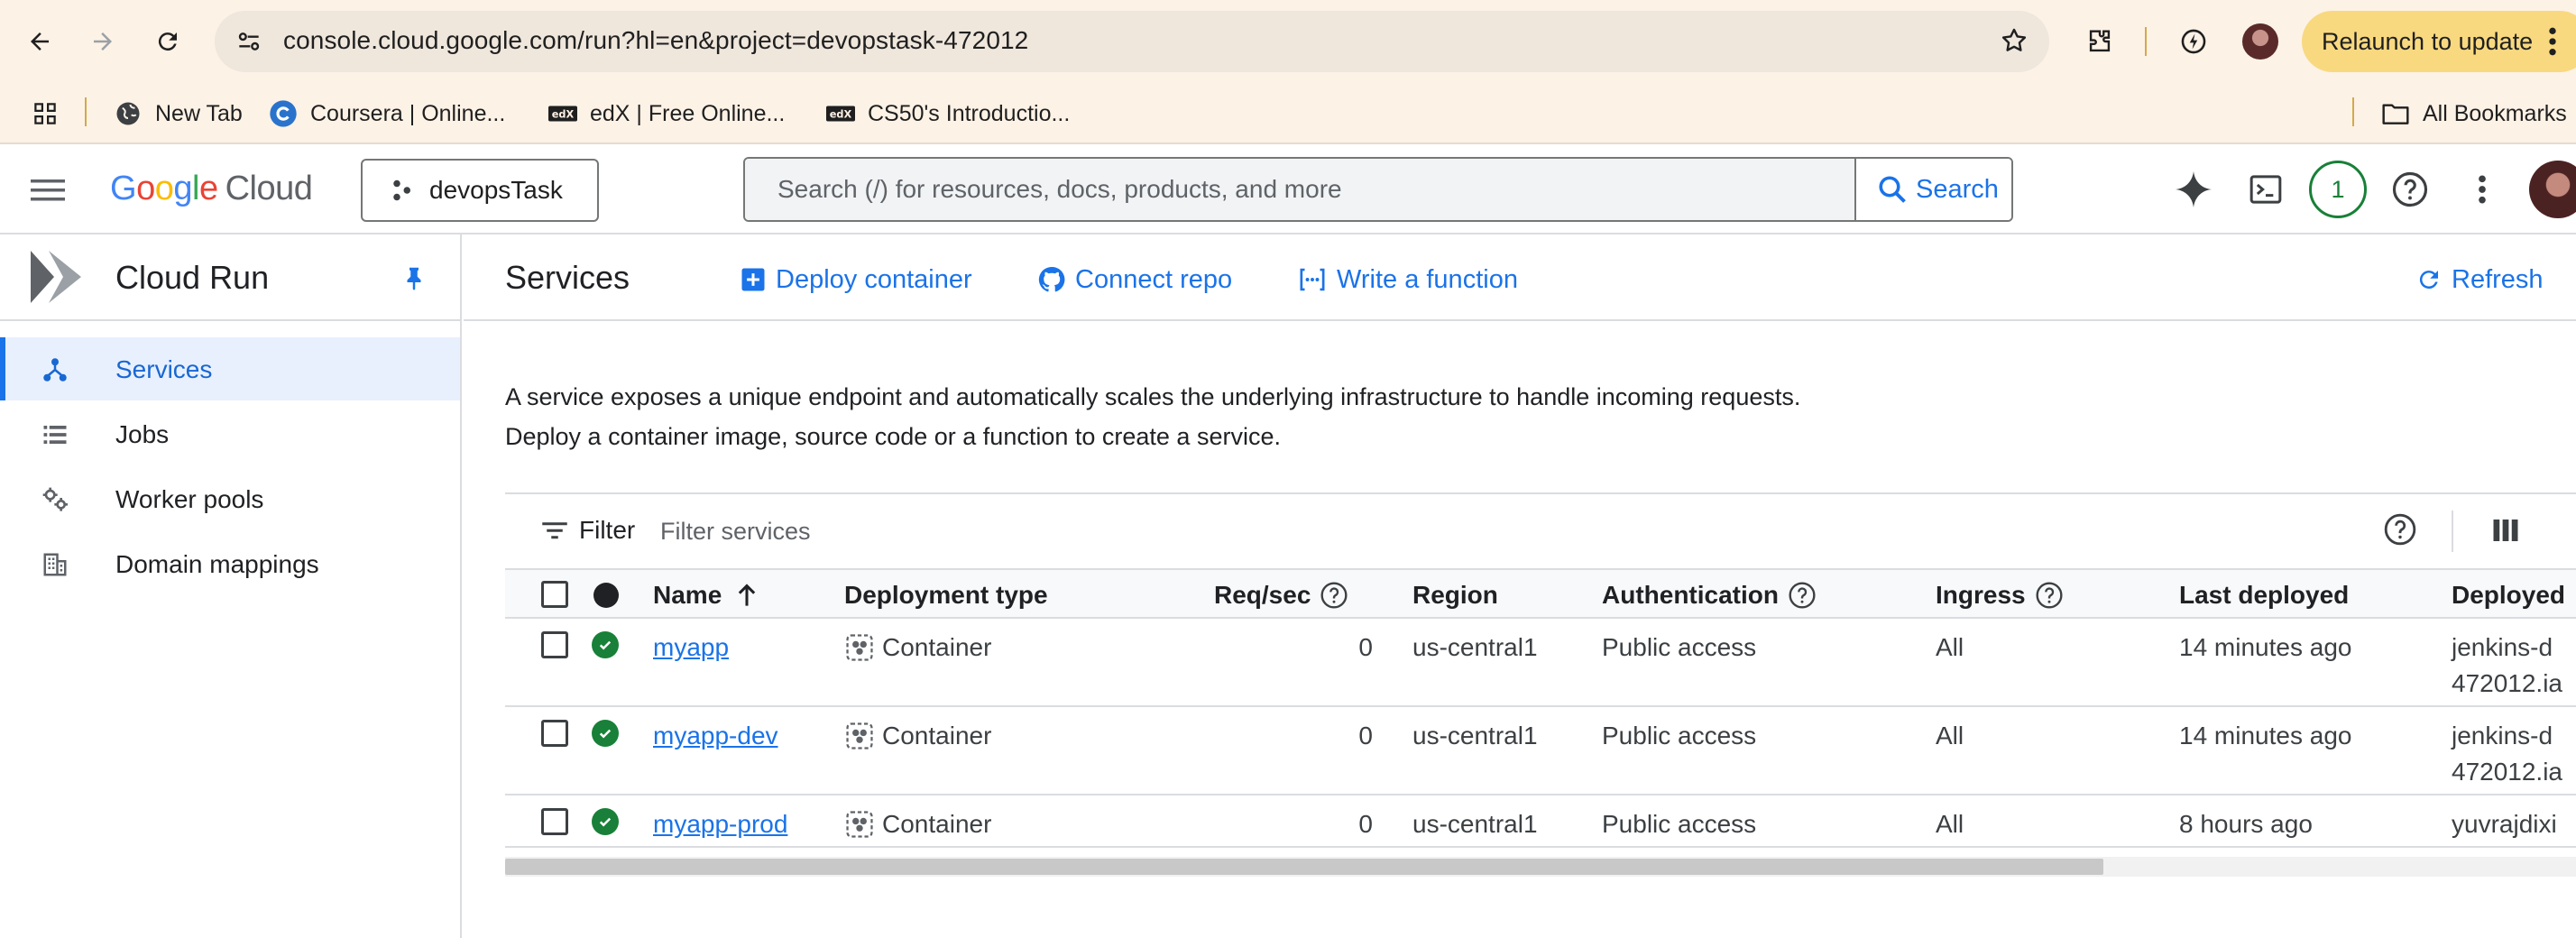  I want to click on column-header-ingress: Ingress, so click(2000, 595).